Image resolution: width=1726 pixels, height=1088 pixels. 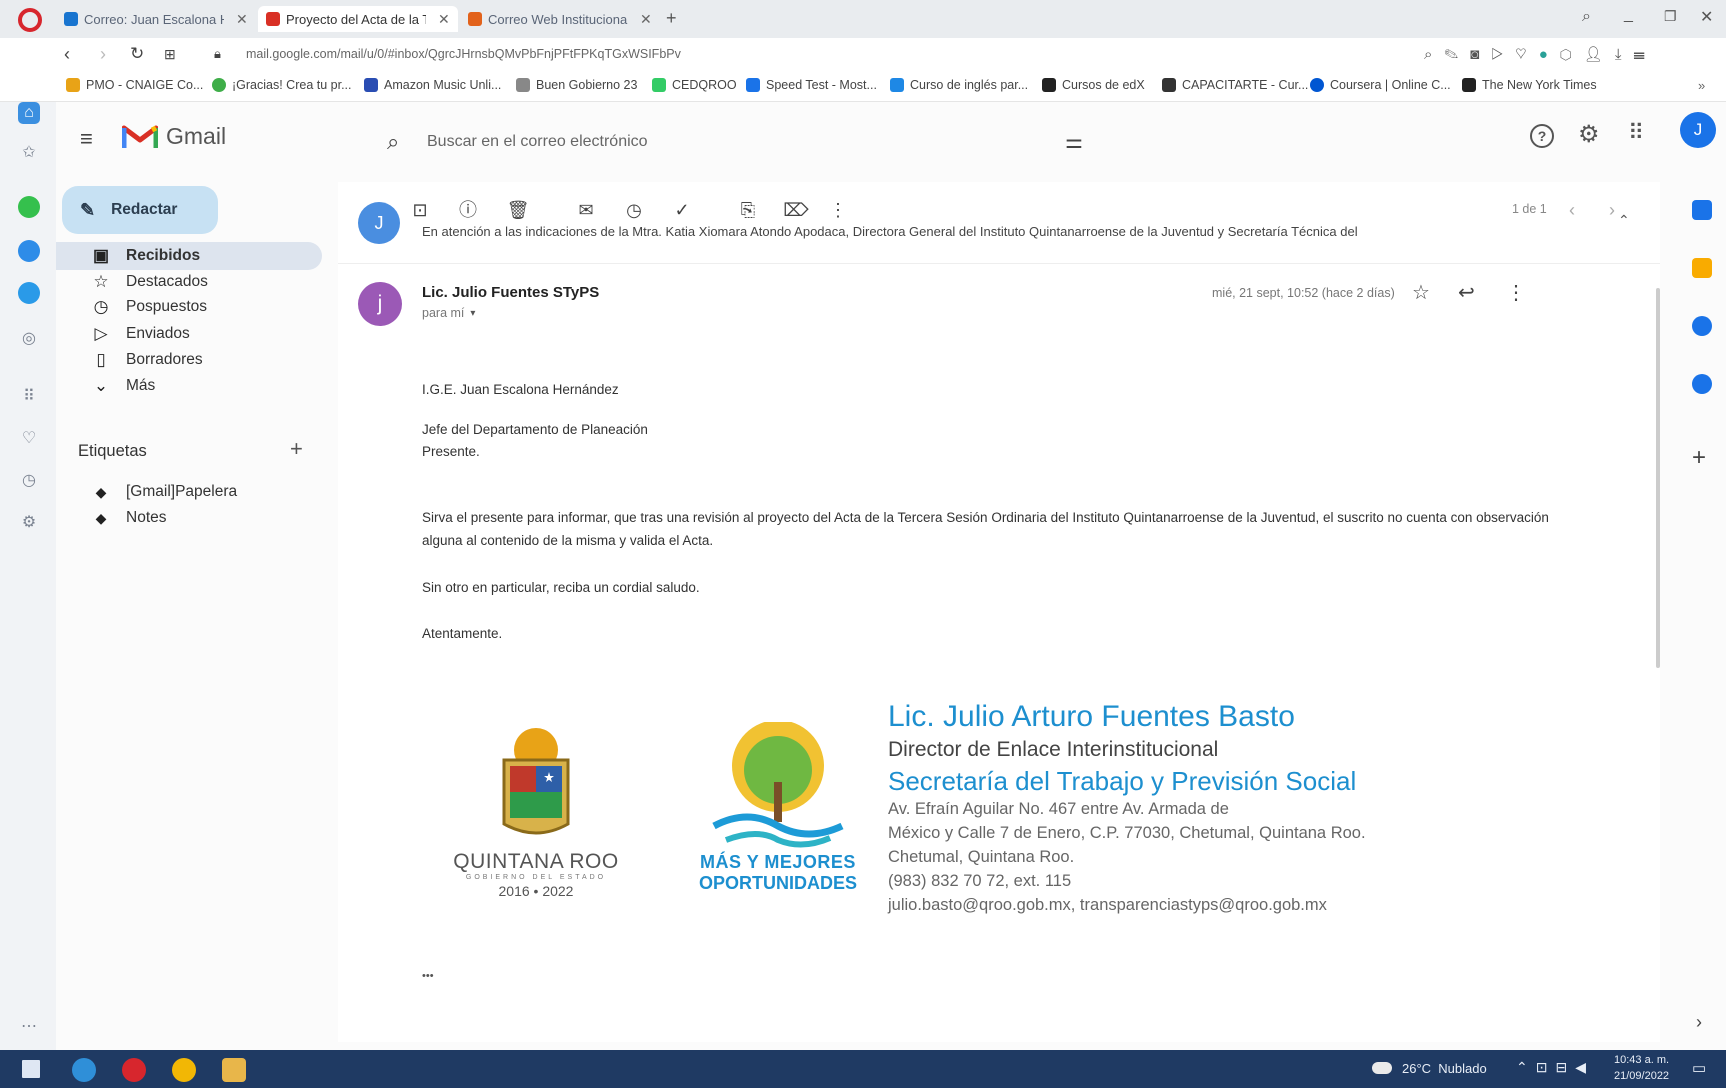 What do you see at coordinates (1466, 292) in the screenshot?
I see `reply-icon: ↩` at bounding box center [1466, 292].